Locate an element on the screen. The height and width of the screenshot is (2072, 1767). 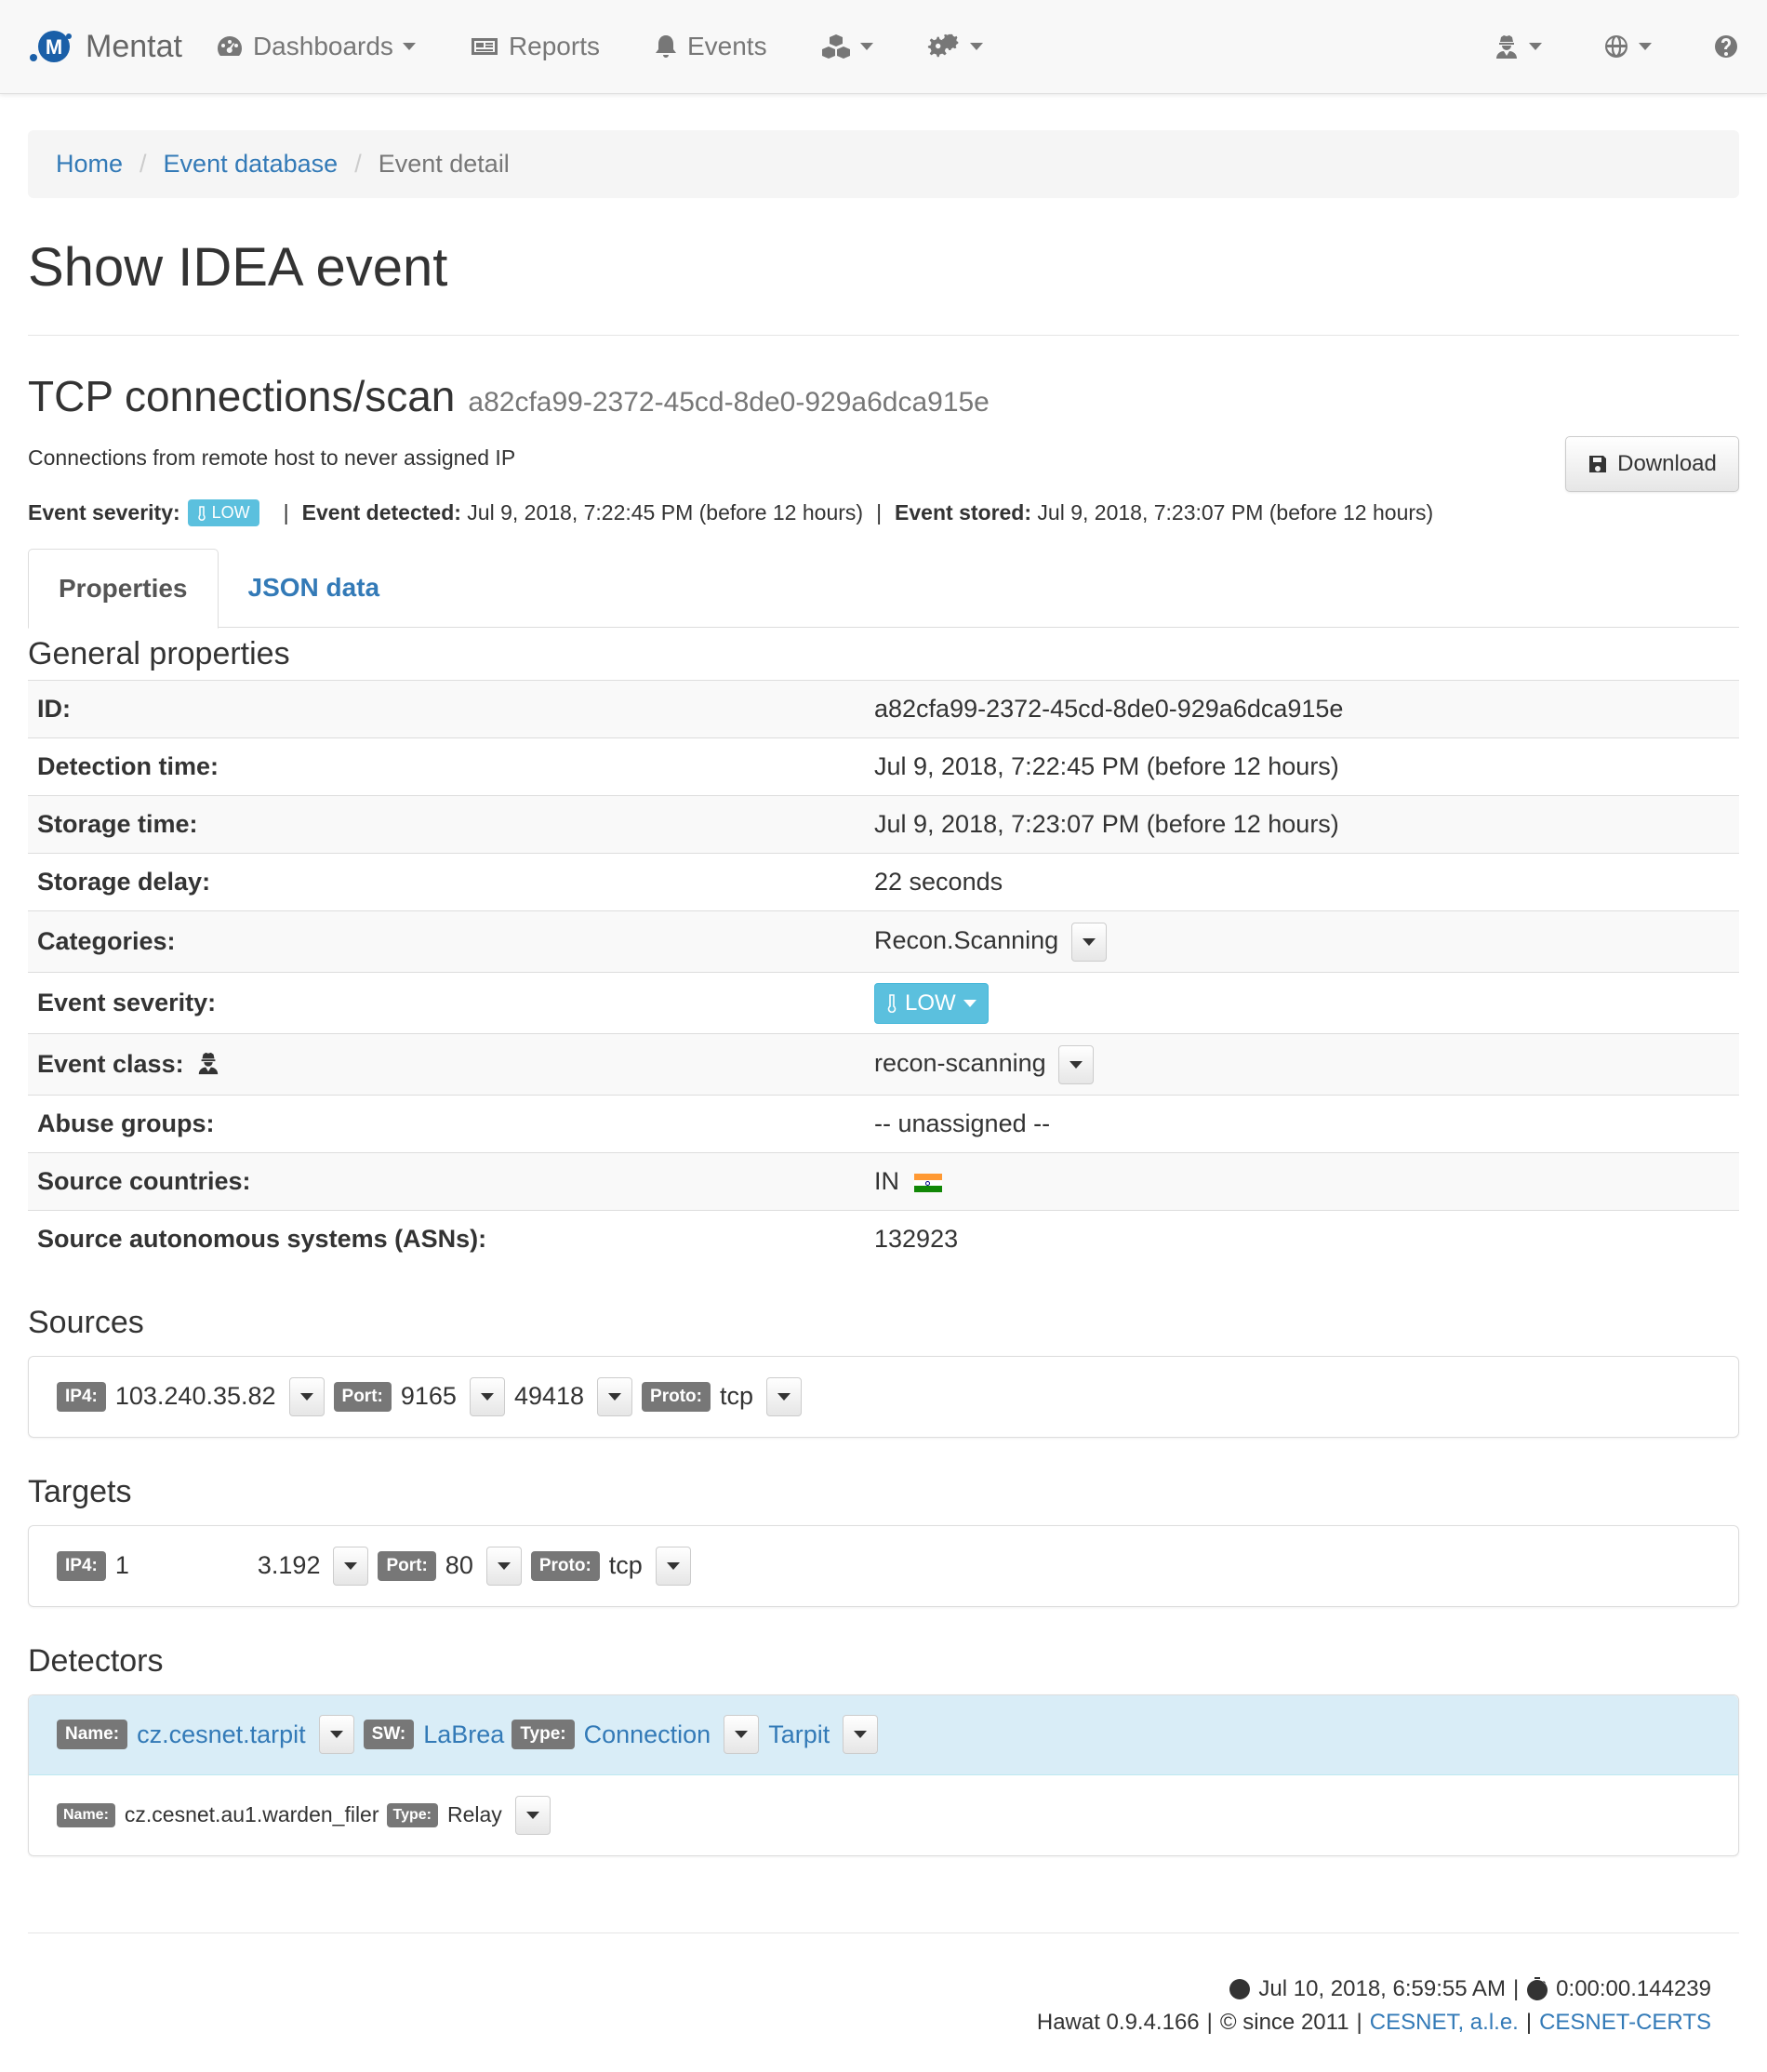
targets-body: IP4: 1 3.192 Port: 80 Proto: tcp is located at coordinates (883, 1566).